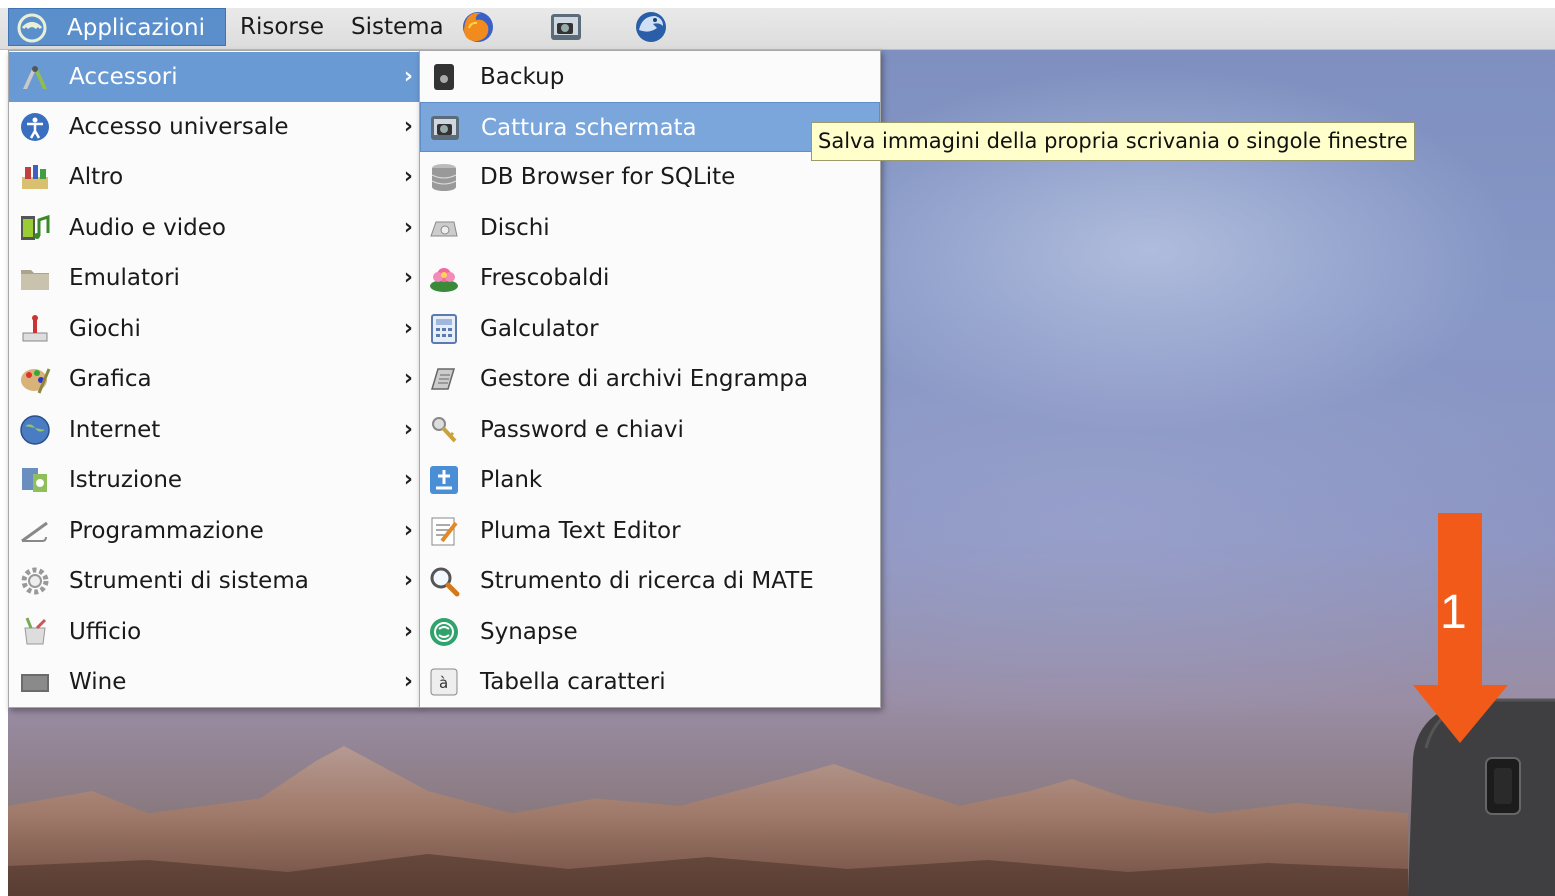 The image size is (1555, 896). What do you see at coordinates (35, 581) in the screenshot?
I see `system-tools-icon` at bounding box center [35, 581].